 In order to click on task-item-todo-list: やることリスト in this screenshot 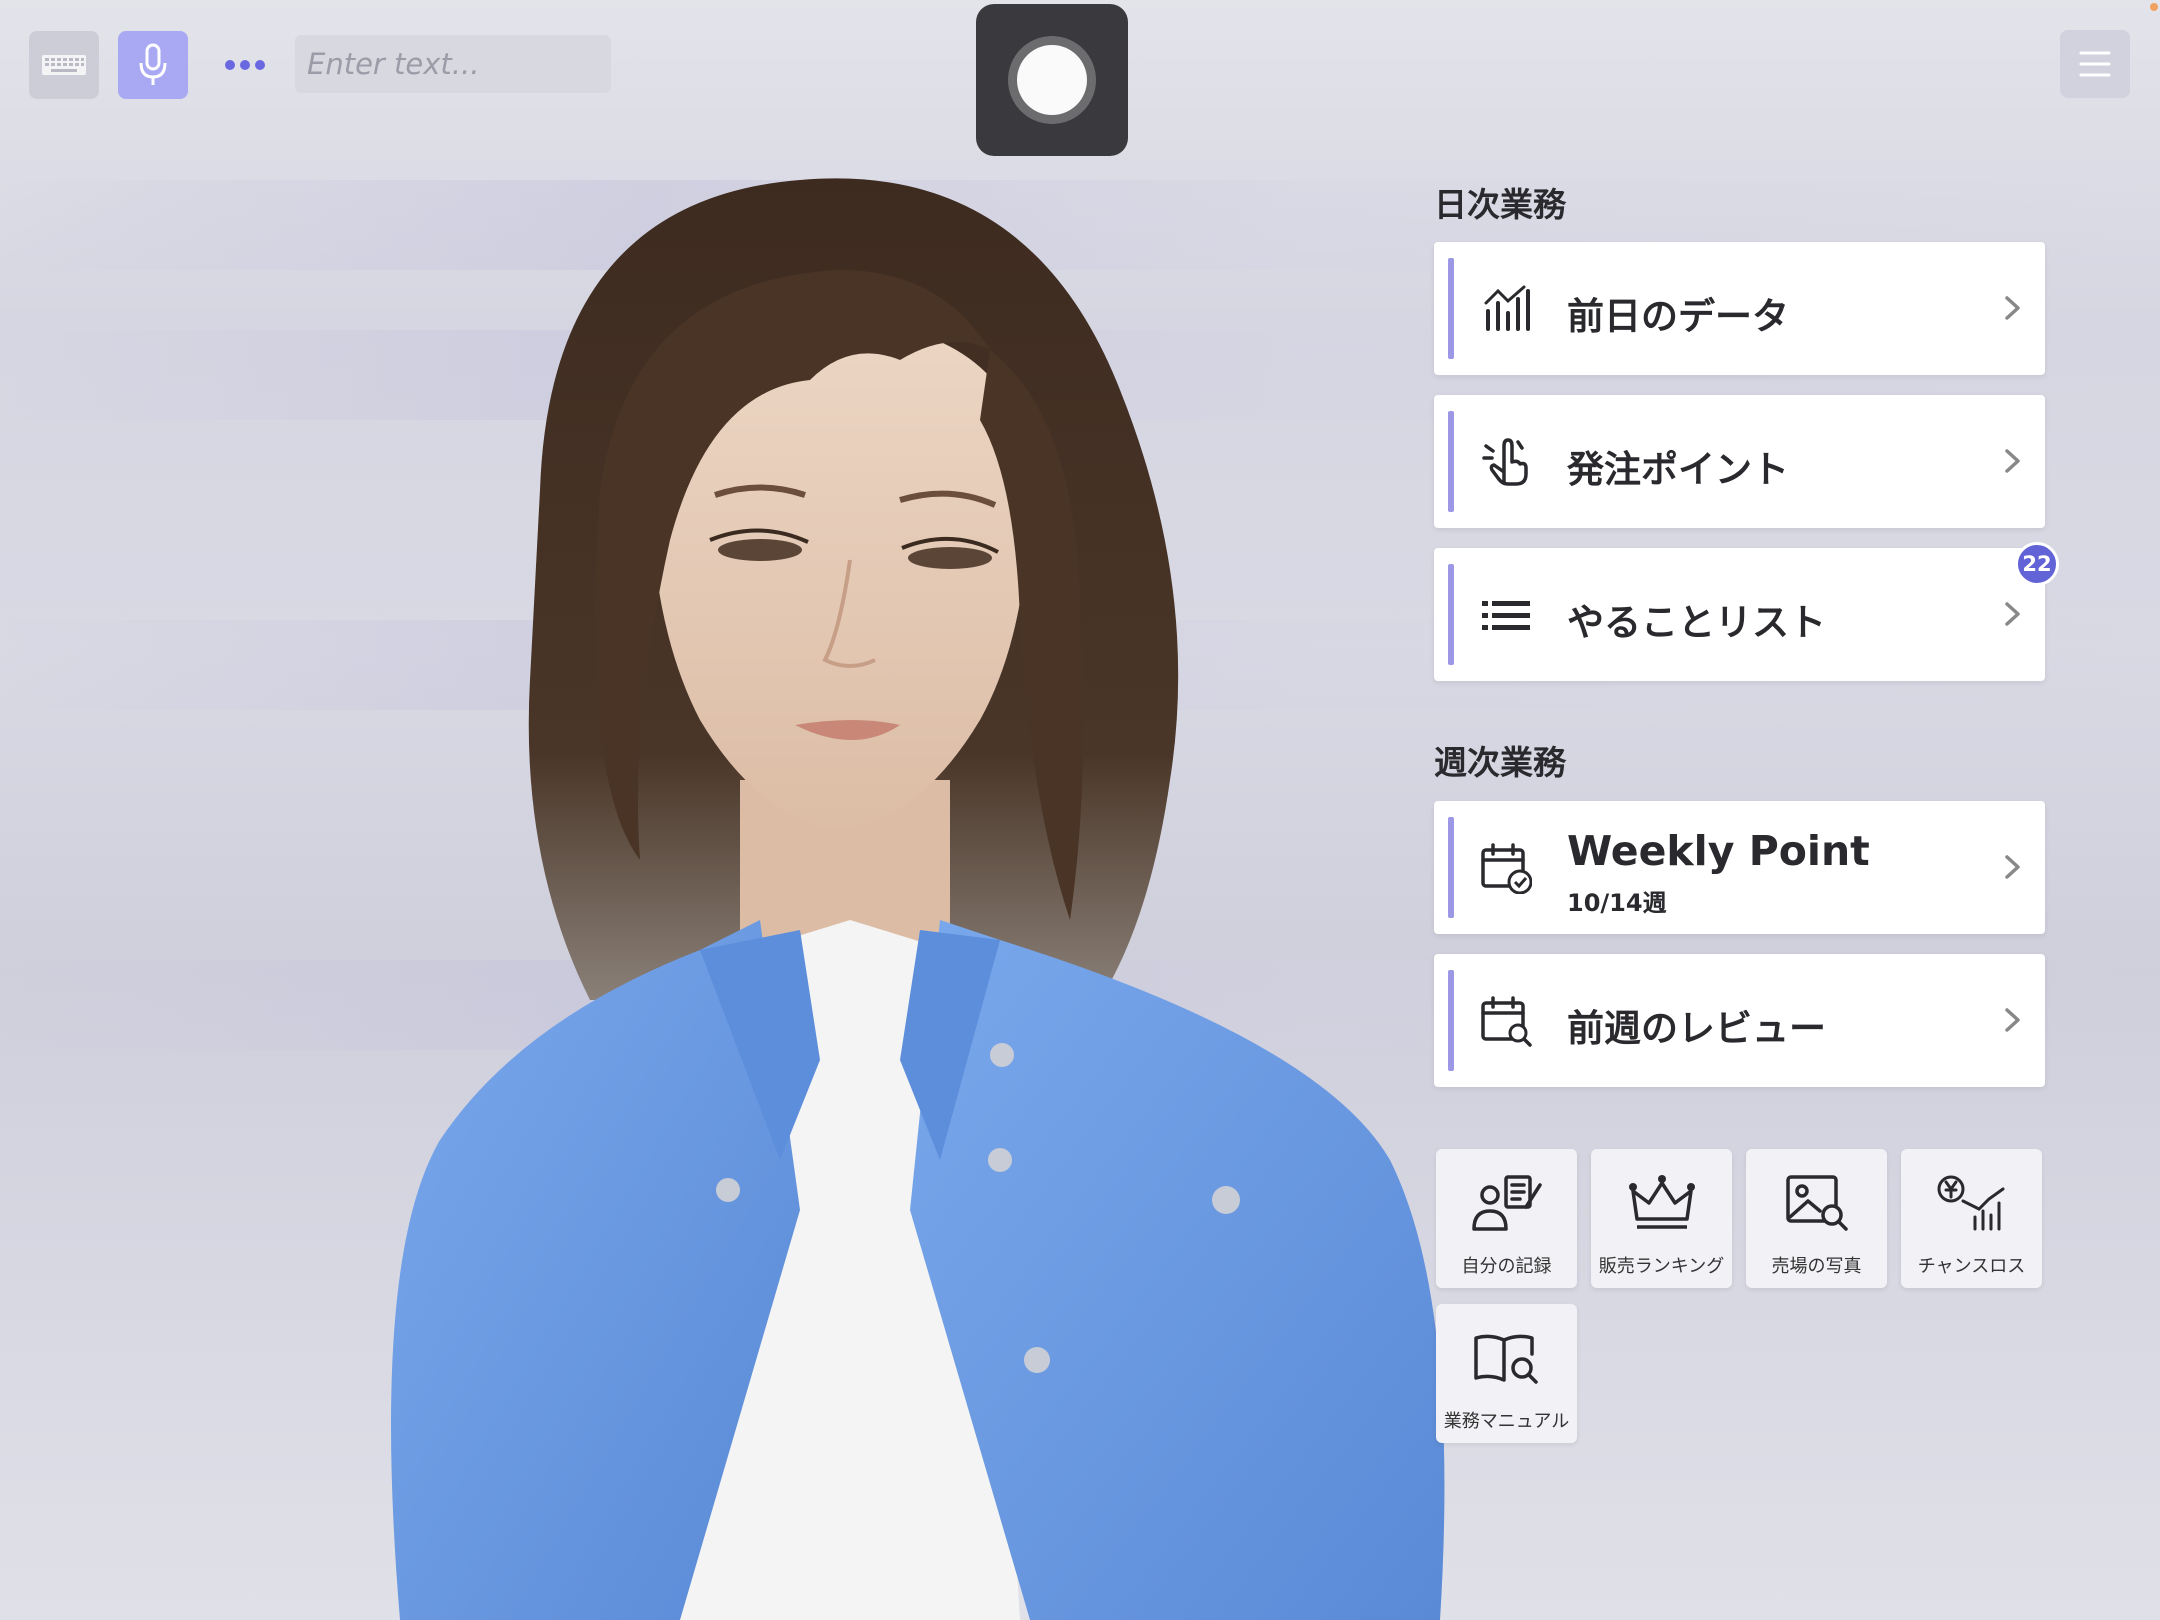, I will do `click(1739, 614)`.